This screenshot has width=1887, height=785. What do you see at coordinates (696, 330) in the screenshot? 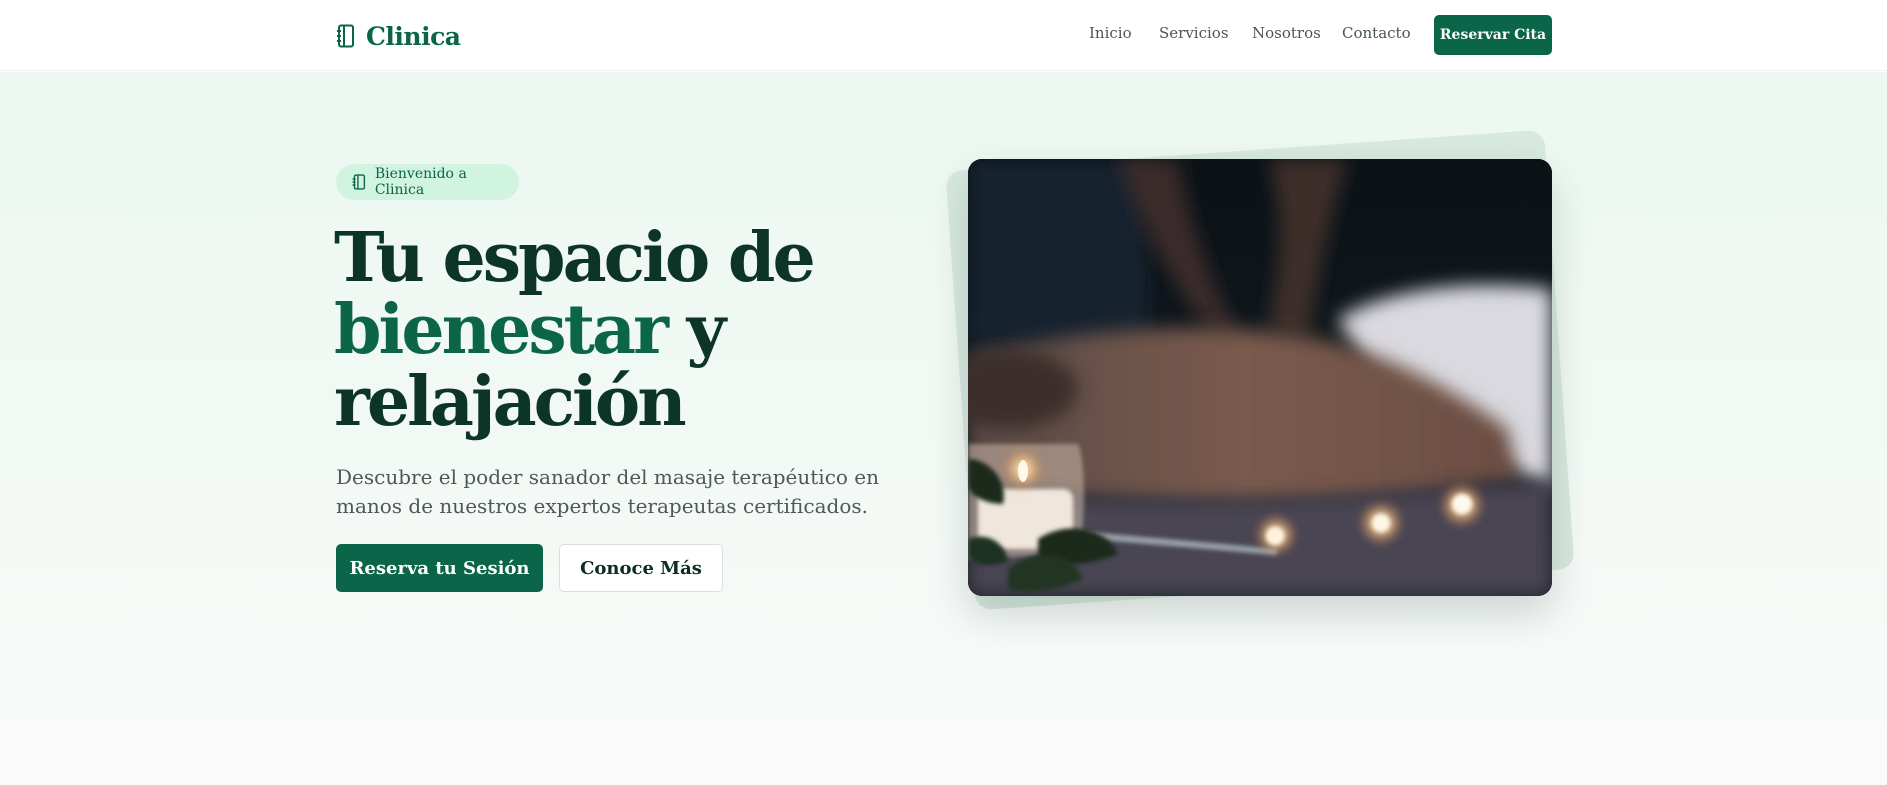
I see `hero-title-line2-rest: y` at bounding box center [696, 330].